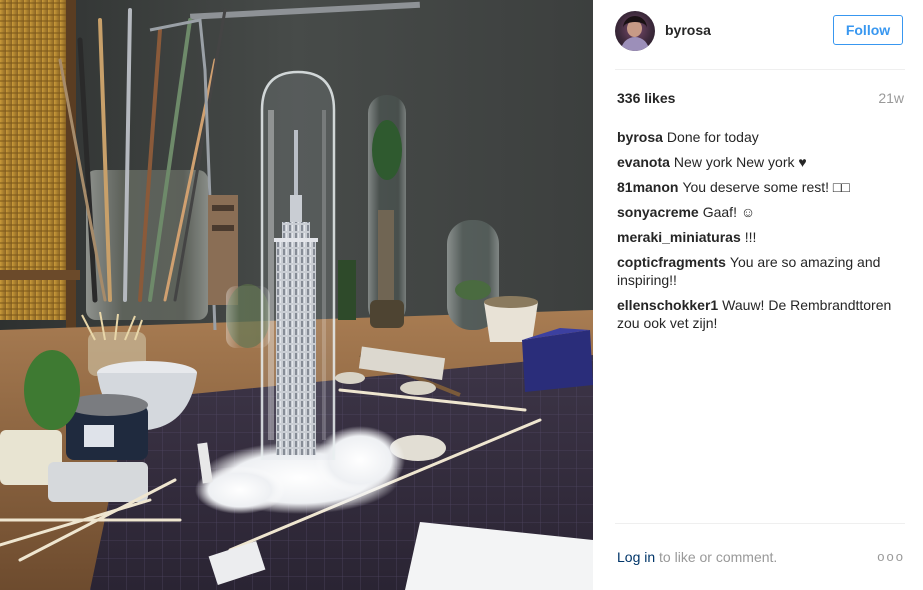 The width and height of the screenshot is (923, 590). Describe the element at coordinates (729, 212) in the screenshot. I see `comment-text: Gaaf! ☺` at that location.